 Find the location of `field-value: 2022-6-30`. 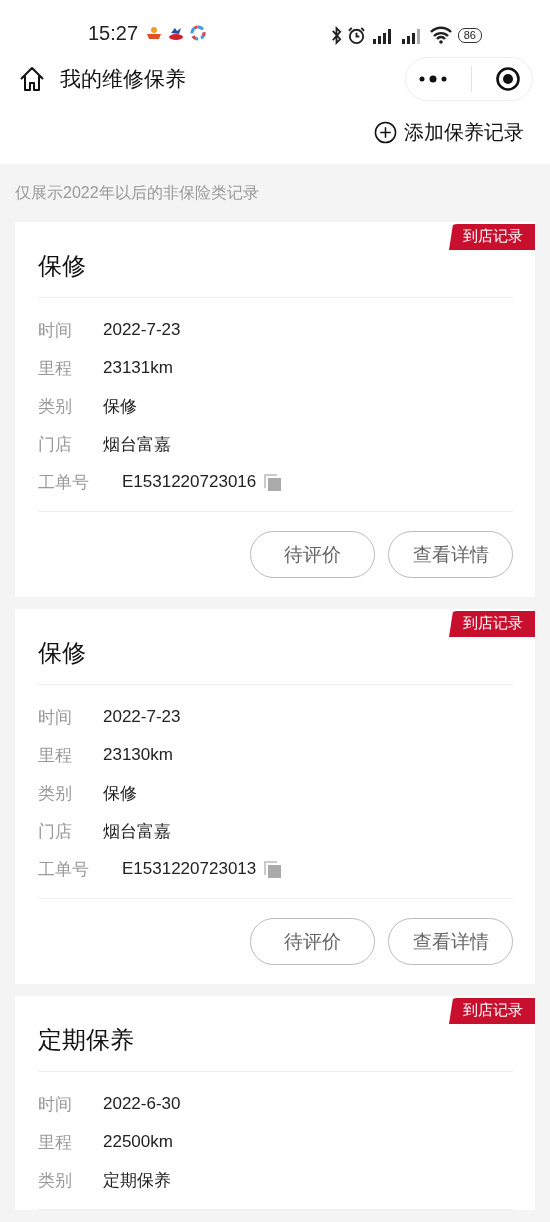

field-value: 2022-6-30 is located at coordinates (142, 1104).